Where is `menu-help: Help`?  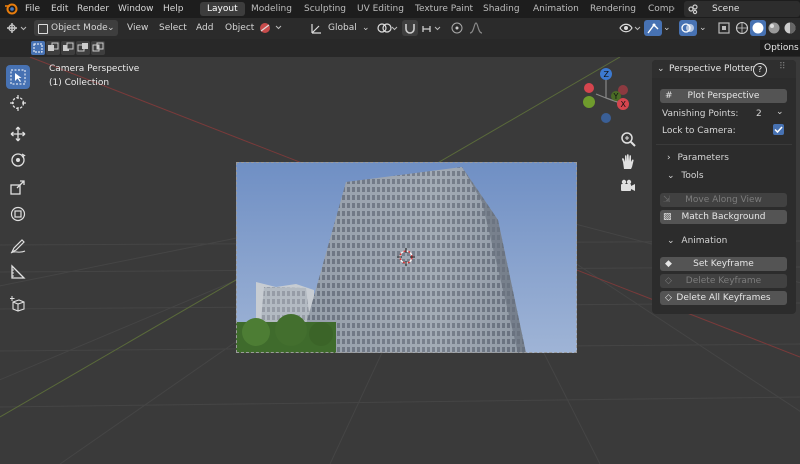
menu-help: Help is located at coordinates (173, 9).